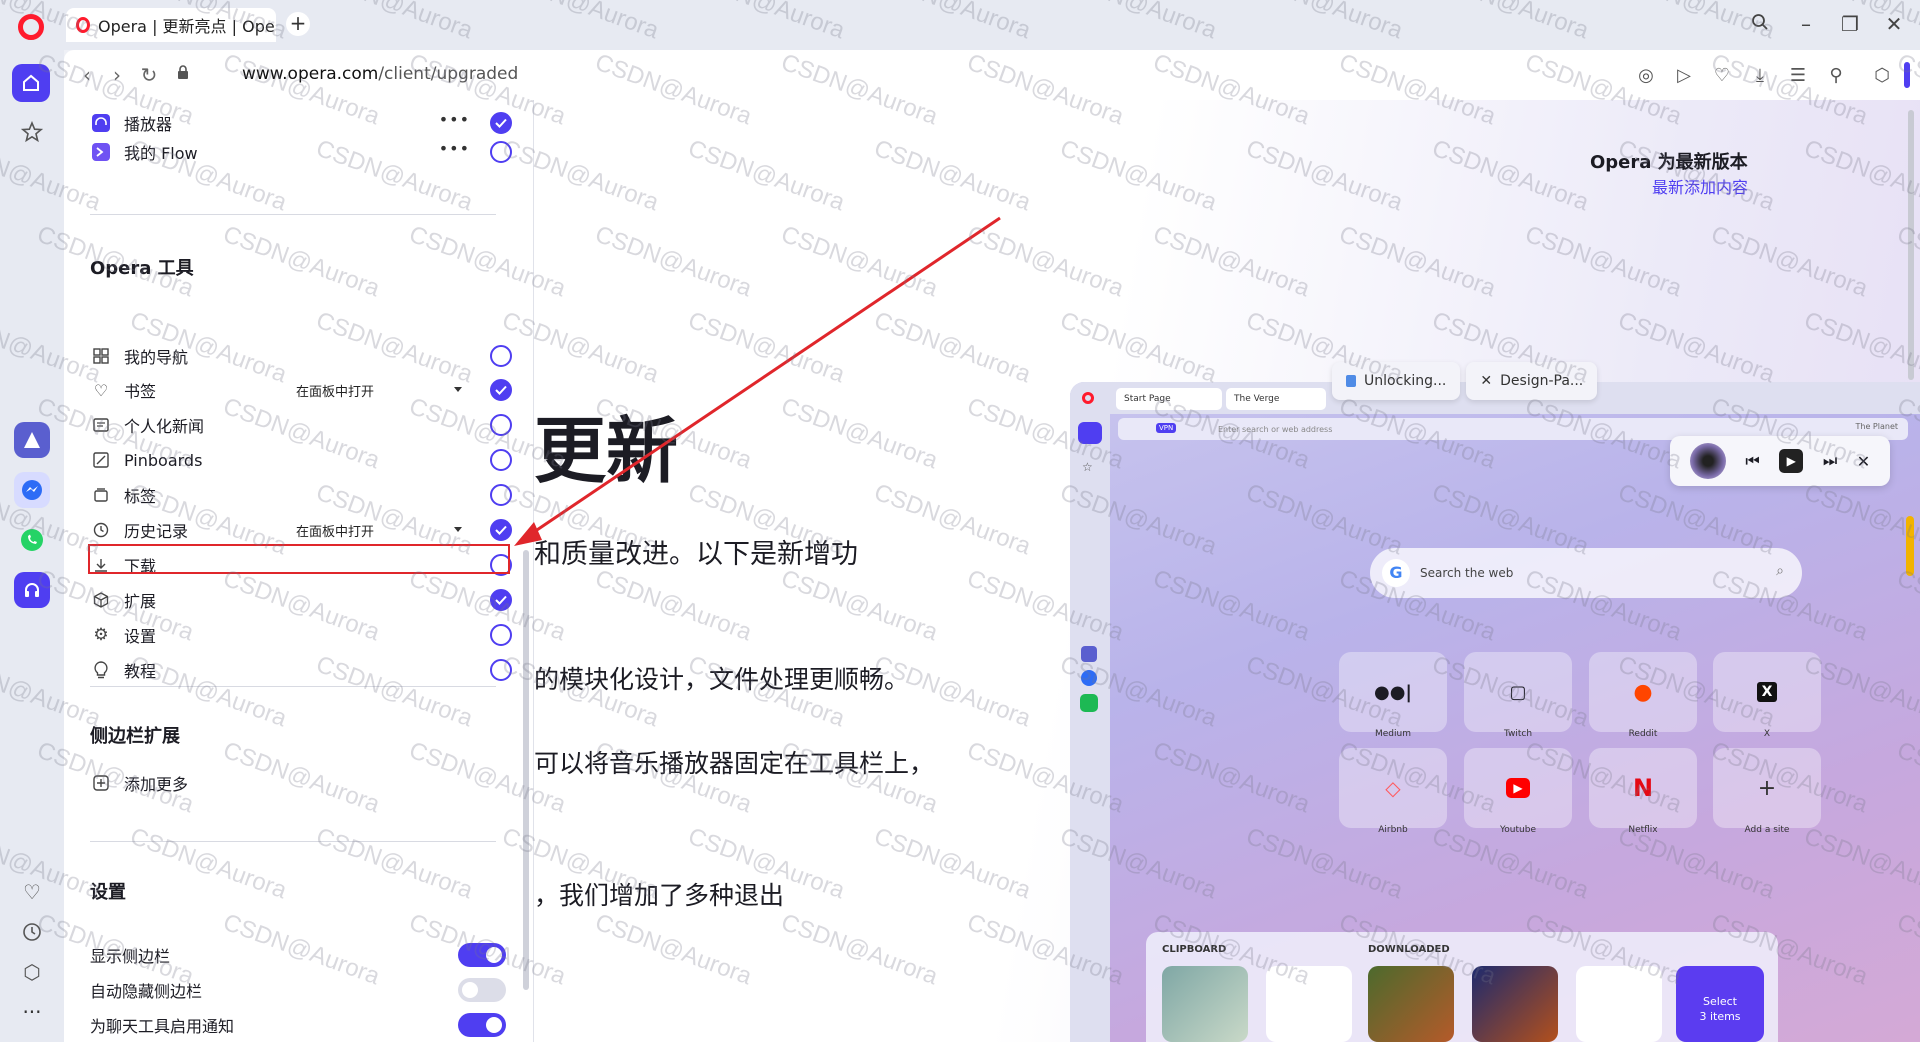  I want to click on new-tab-button: +, so click(298, 24).